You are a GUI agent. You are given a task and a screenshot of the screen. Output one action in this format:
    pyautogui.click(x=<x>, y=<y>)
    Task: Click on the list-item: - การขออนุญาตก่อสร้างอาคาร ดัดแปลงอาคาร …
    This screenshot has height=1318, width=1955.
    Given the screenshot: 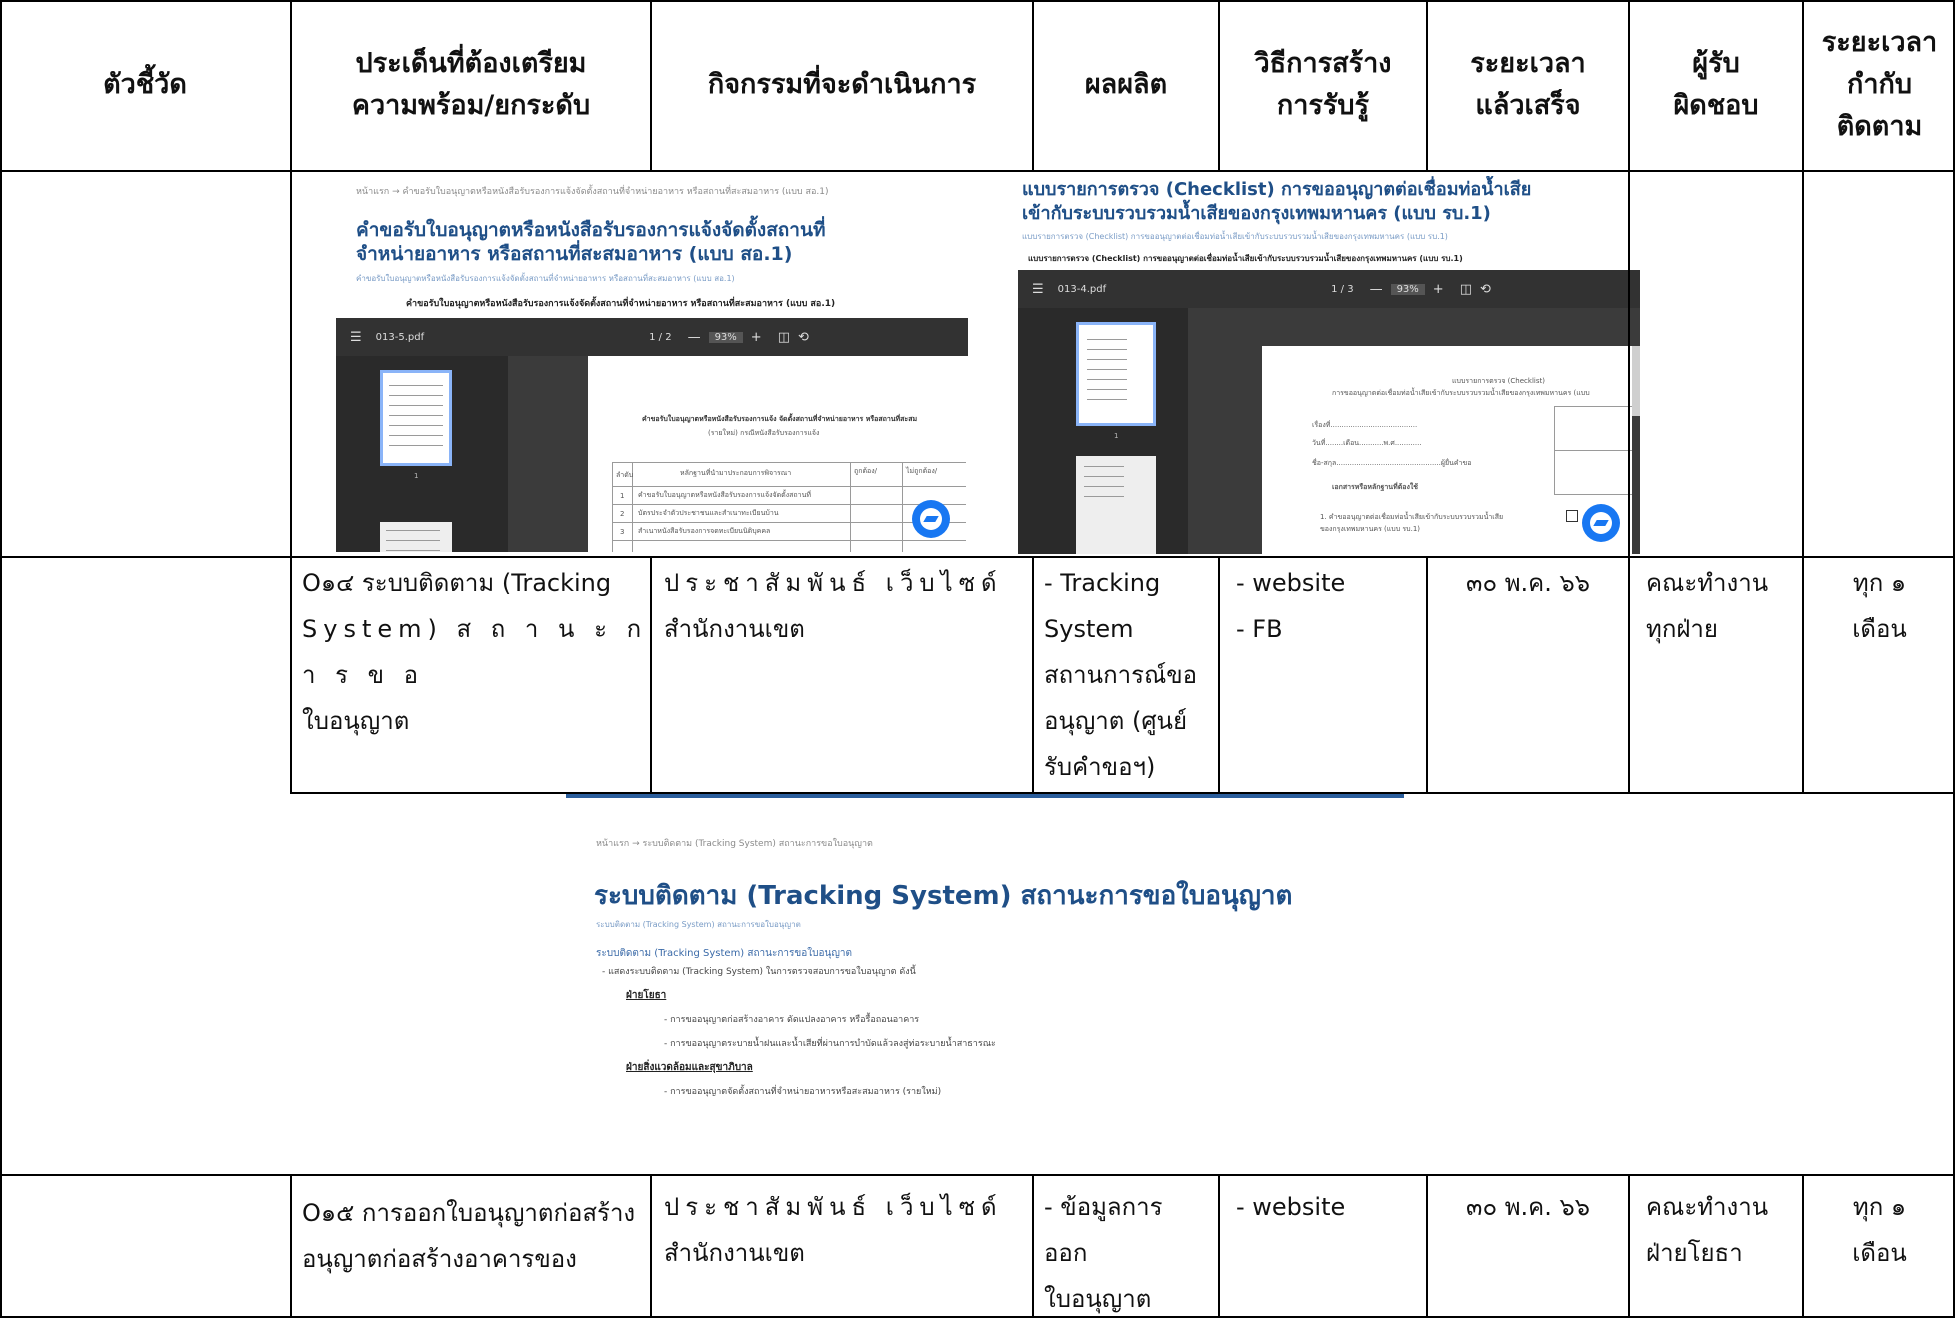 What is the action you would take?
    pyautogui.click(x=792, y=1020)
    